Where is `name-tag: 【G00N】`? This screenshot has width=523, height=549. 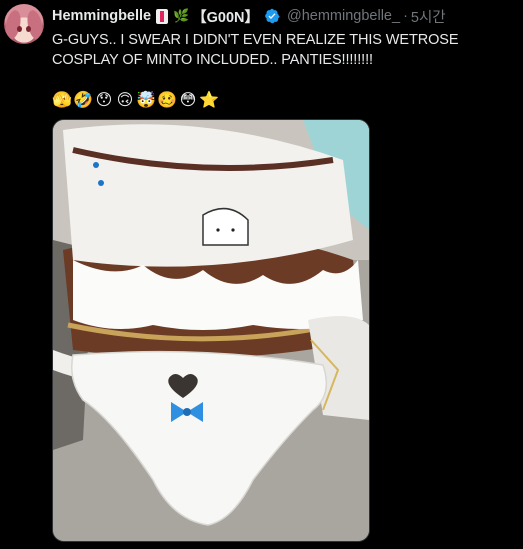 name-tag: 【G00N】 is located at coordinates (225, 17).